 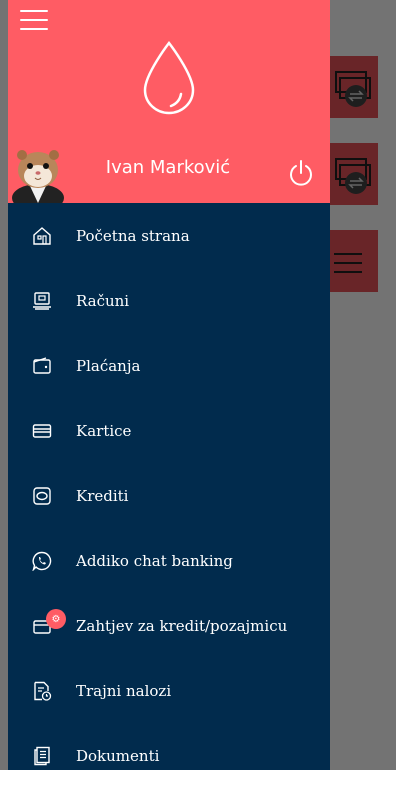 I want to click on menu-item-chat-banking: Addiko chat banking, so click(x=169, y=560).